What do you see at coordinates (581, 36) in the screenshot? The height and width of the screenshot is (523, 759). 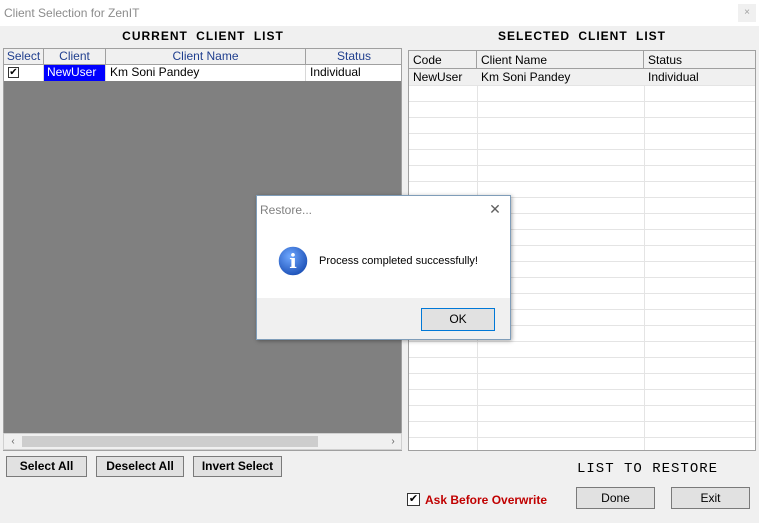 I see `selected-client-list-heading: SELECTED CLIENT LIST` at bounding box center [581, 36].